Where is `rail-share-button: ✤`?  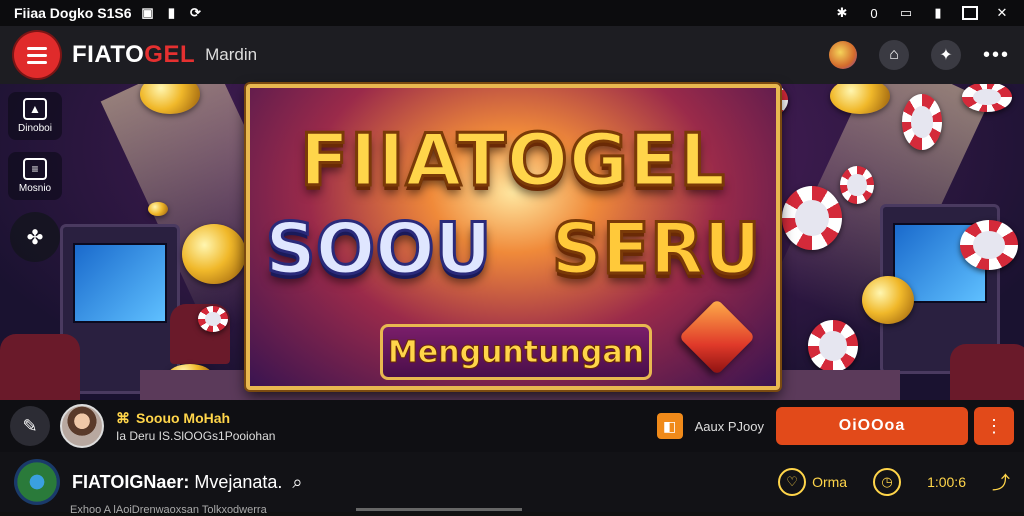 rail-share-button: ✤ is located at coordinates (35, 237).